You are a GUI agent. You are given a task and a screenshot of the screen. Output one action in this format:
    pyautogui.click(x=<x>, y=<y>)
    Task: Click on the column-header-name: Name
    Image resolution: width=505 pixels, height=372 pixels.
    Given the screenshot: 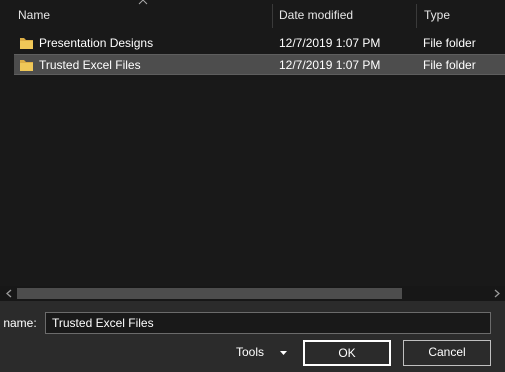 What is the action you would take?
    pyautogui.click(x=34, y=15)
    